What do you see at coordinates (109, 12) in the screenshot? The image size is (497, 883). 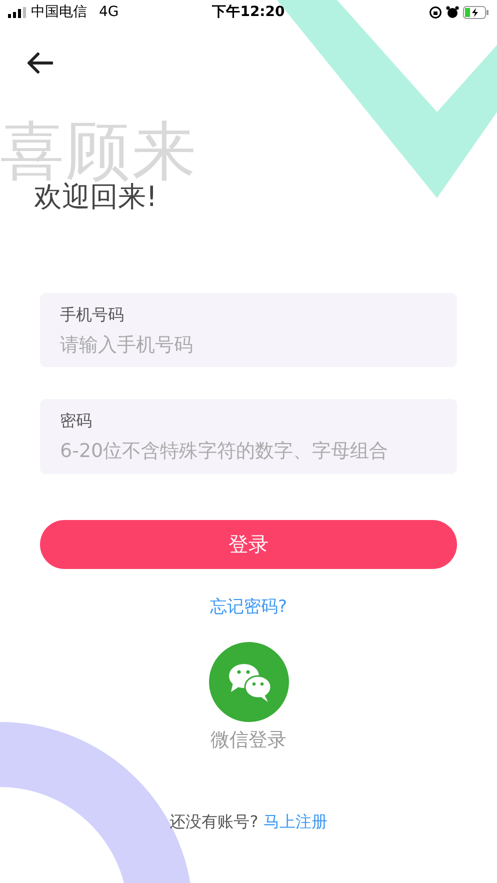 I see `network-type: 4G` at bounding box center [109, 12].